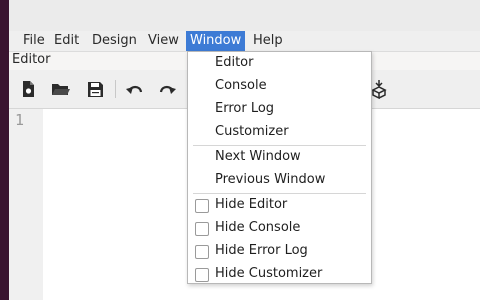 The height and width of the screenshot is (300, 480). I want to click on hide-error-log-checkbox, so click(202, 252).